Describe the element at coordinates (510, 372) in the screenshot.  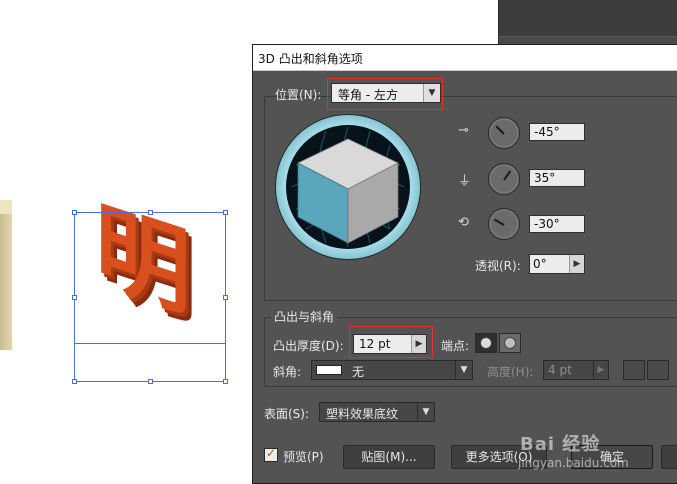
I see `bevel-height-label: 高度(H):` at that location.